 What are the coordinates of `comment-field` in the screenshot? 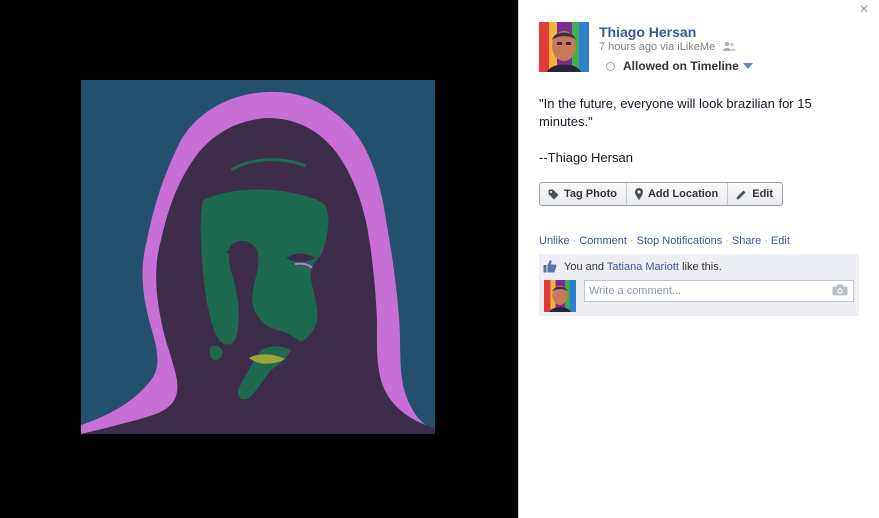 It's located at (719, 291).